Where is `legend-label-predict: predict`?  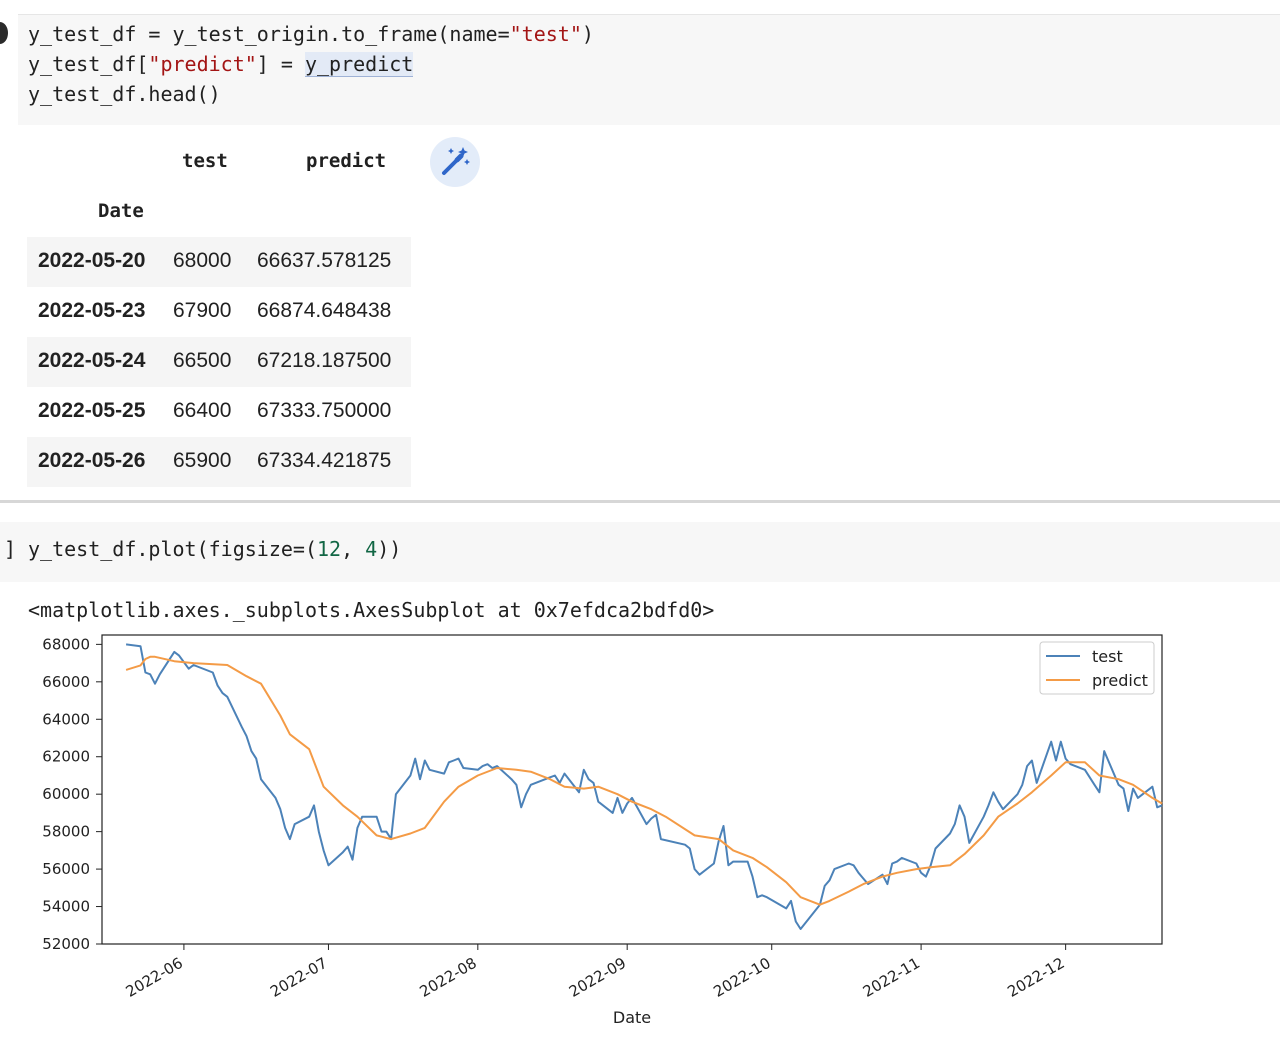
legend-label-predict: predict is located at coordinates (1120, 680).